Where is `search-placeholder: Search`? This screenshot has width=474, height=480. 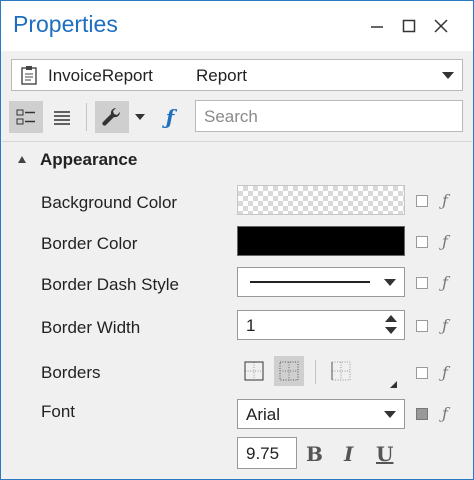 search-placeholder: Search is located at coordinates (231, 116).